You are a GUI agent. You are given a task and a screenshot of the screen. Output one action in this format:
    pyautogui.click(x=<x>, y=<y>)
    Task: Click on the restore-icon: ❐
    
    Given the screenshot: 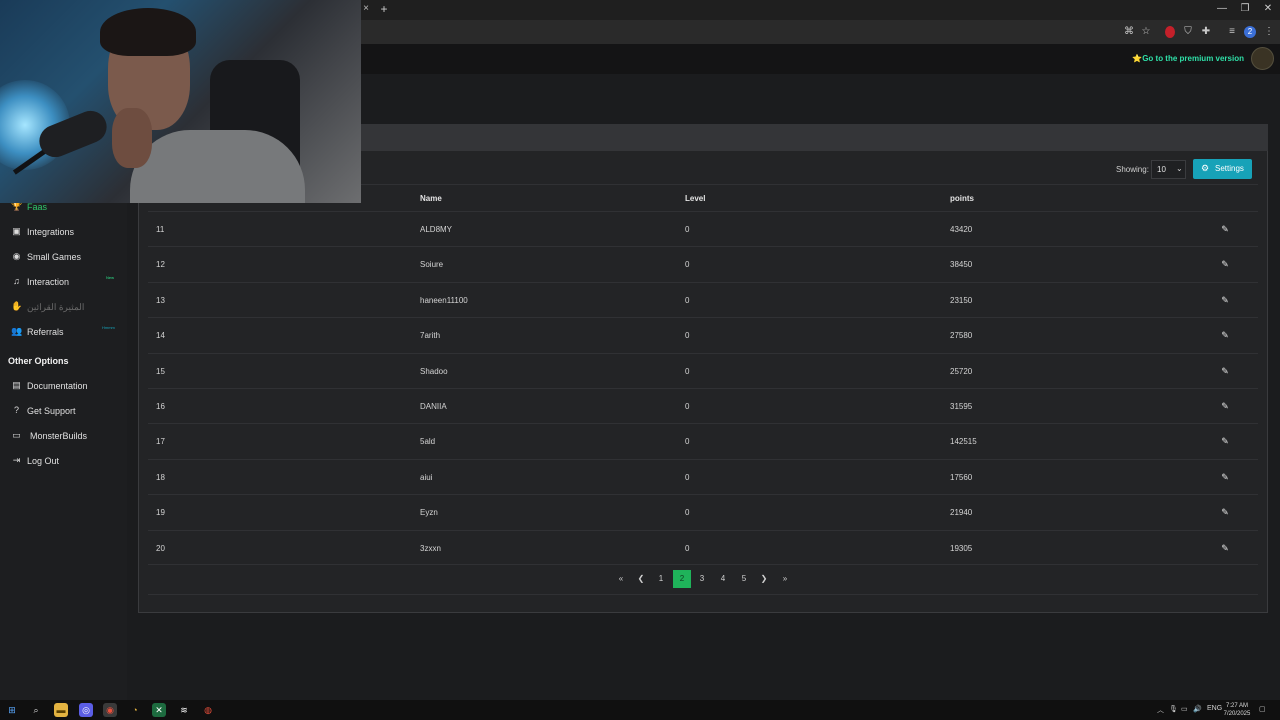 What is the action you would take?
    pyautogui.click(x=1245, y=9)
    